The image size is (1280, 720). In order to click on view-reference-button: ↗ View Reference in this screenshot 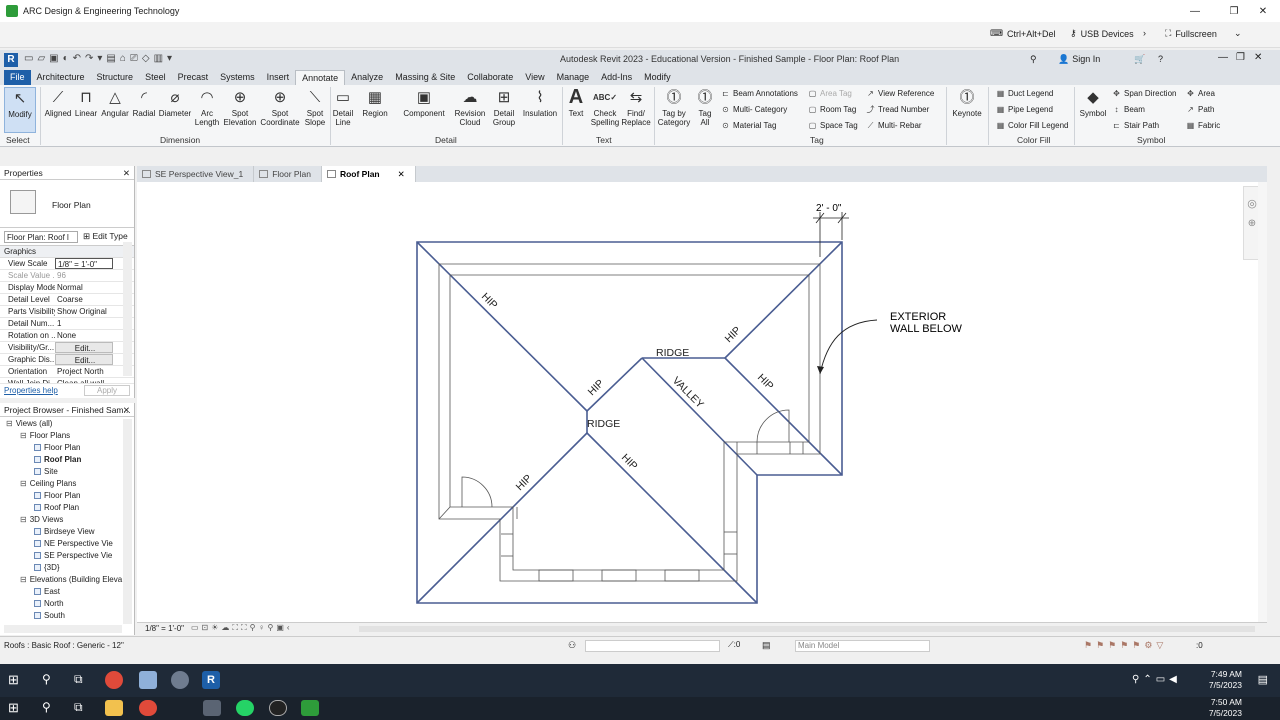, I will do `click(900, 93)`.